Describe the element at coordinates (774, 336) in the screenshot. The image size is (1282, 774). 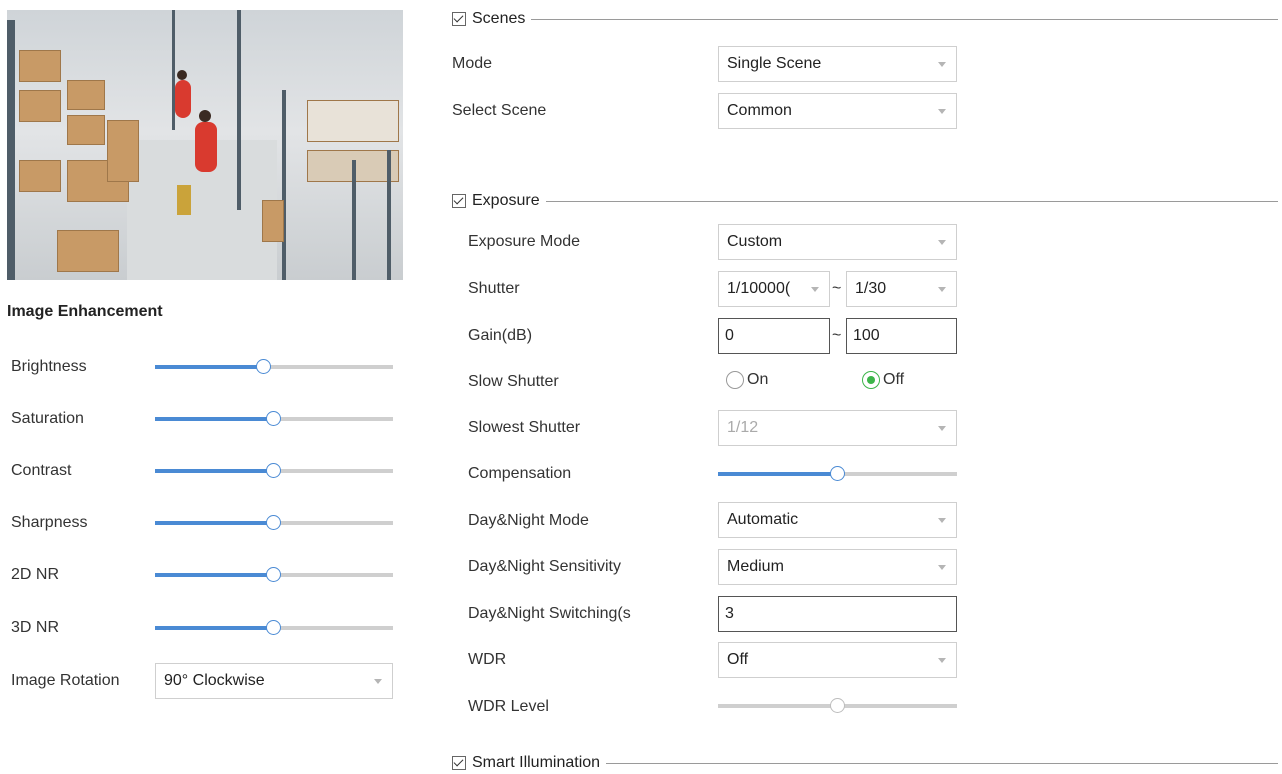
I see `gain-min-input: 0` at that location.